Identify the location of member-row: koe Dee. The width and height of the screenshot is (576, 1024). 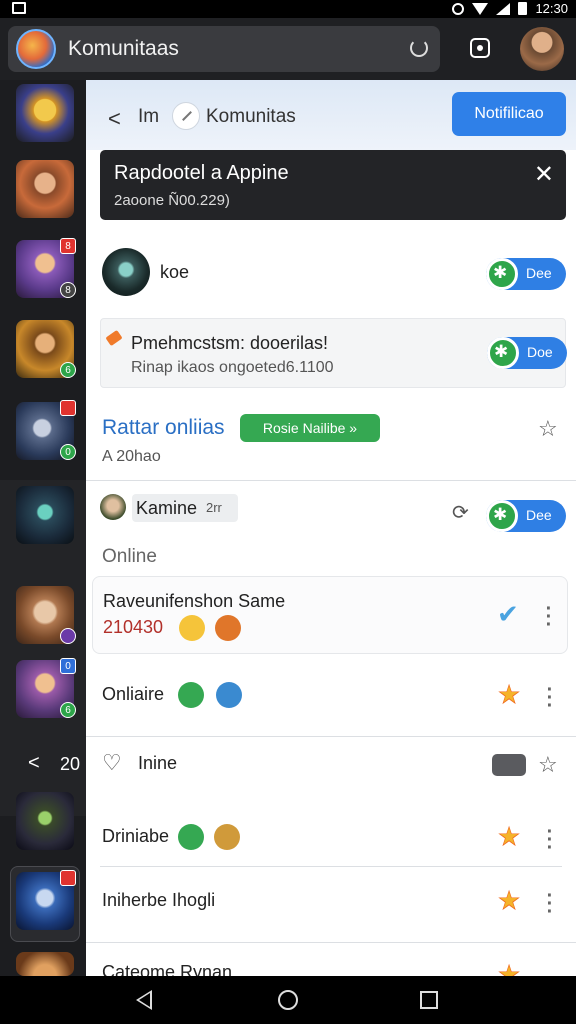
(331, 280).